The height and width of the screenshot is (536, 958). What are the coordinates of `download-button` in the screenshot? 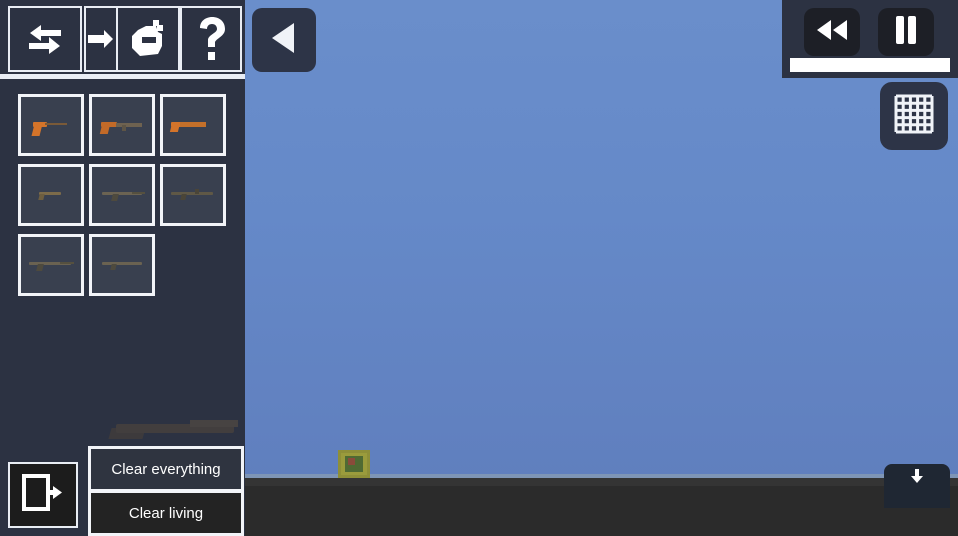 It's located at (917, 486).